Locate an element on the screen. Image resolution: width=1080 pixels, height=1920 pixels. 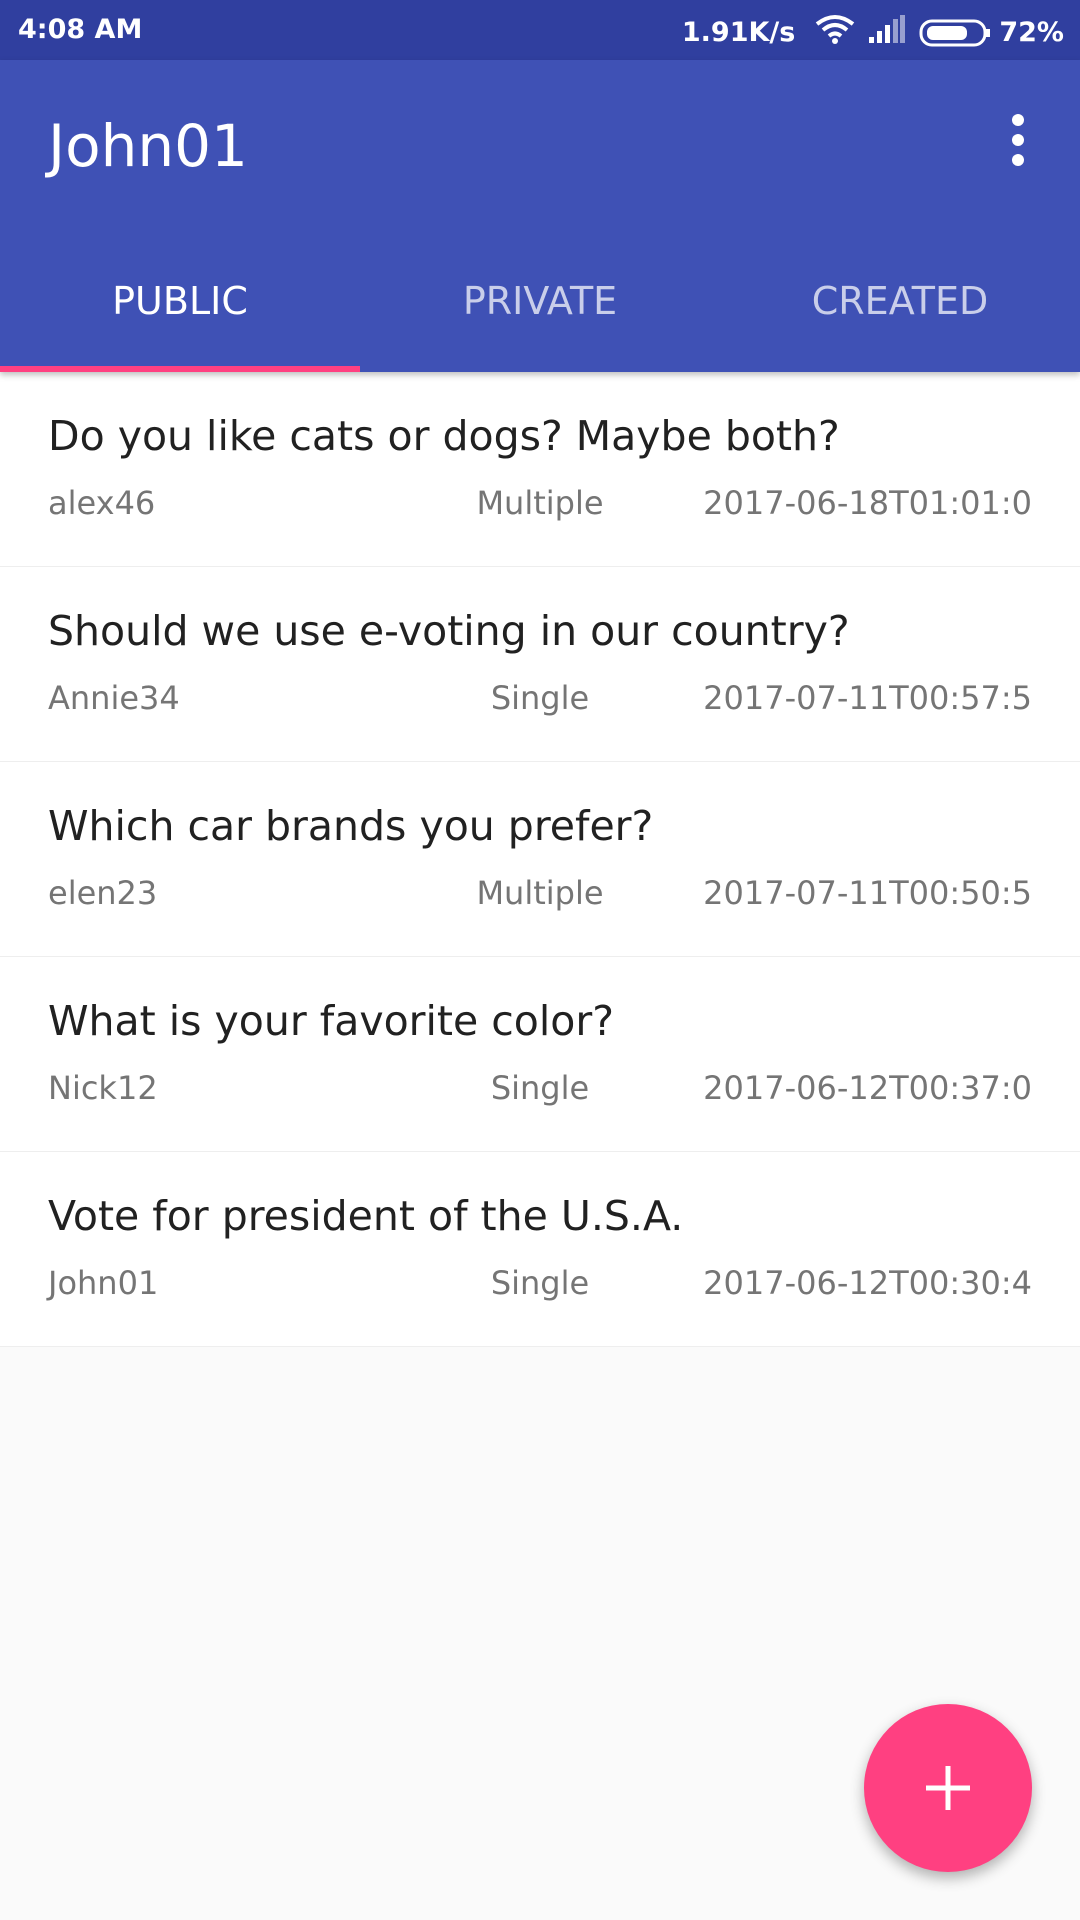
add-icon is located at coordinates (948, 1788).